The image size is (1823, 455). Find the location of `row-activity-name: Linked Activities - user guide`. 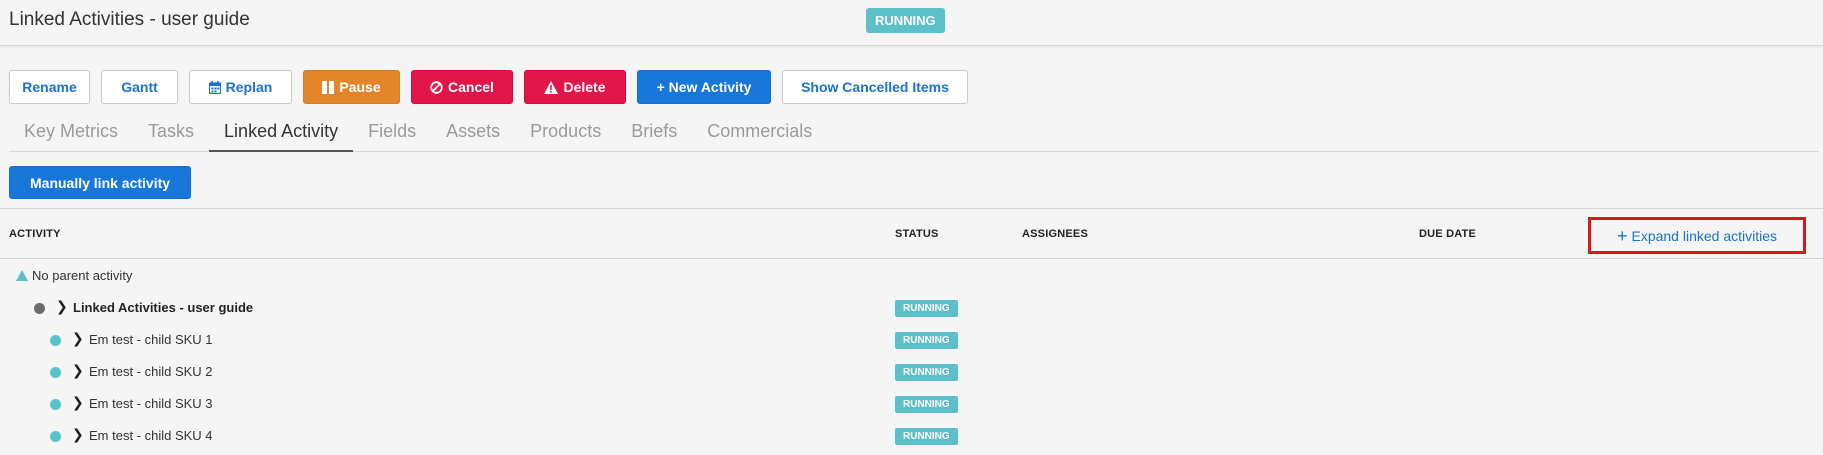

row-activity-name: Linked Activities - user guide is located at coordinates (163, 307).